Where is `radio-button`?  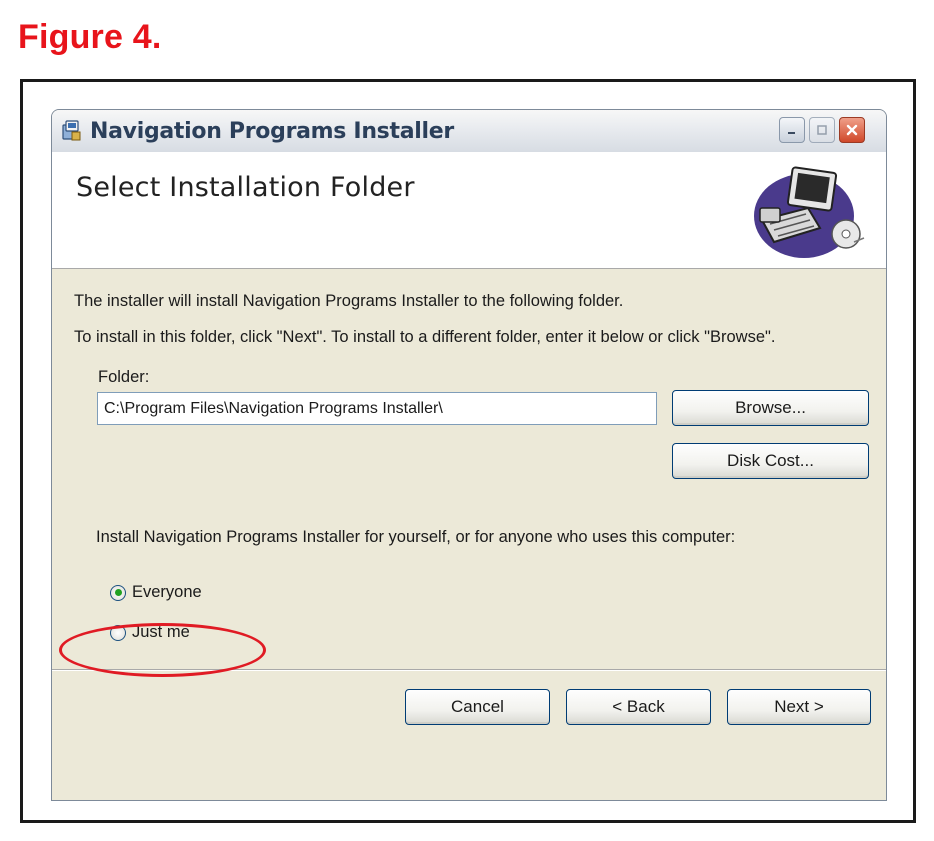 radio-button is located at coordinates (118, 632).